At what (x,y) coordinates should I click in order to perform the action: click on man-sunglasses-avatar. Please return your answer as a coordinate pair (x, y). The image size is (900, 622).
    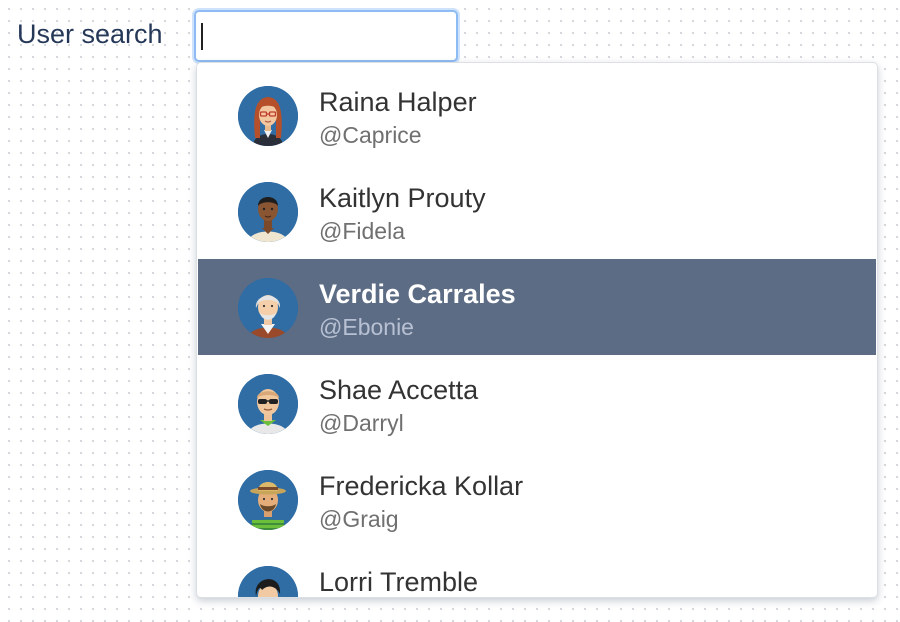
    Looking at the image, I should click on (268, 404).